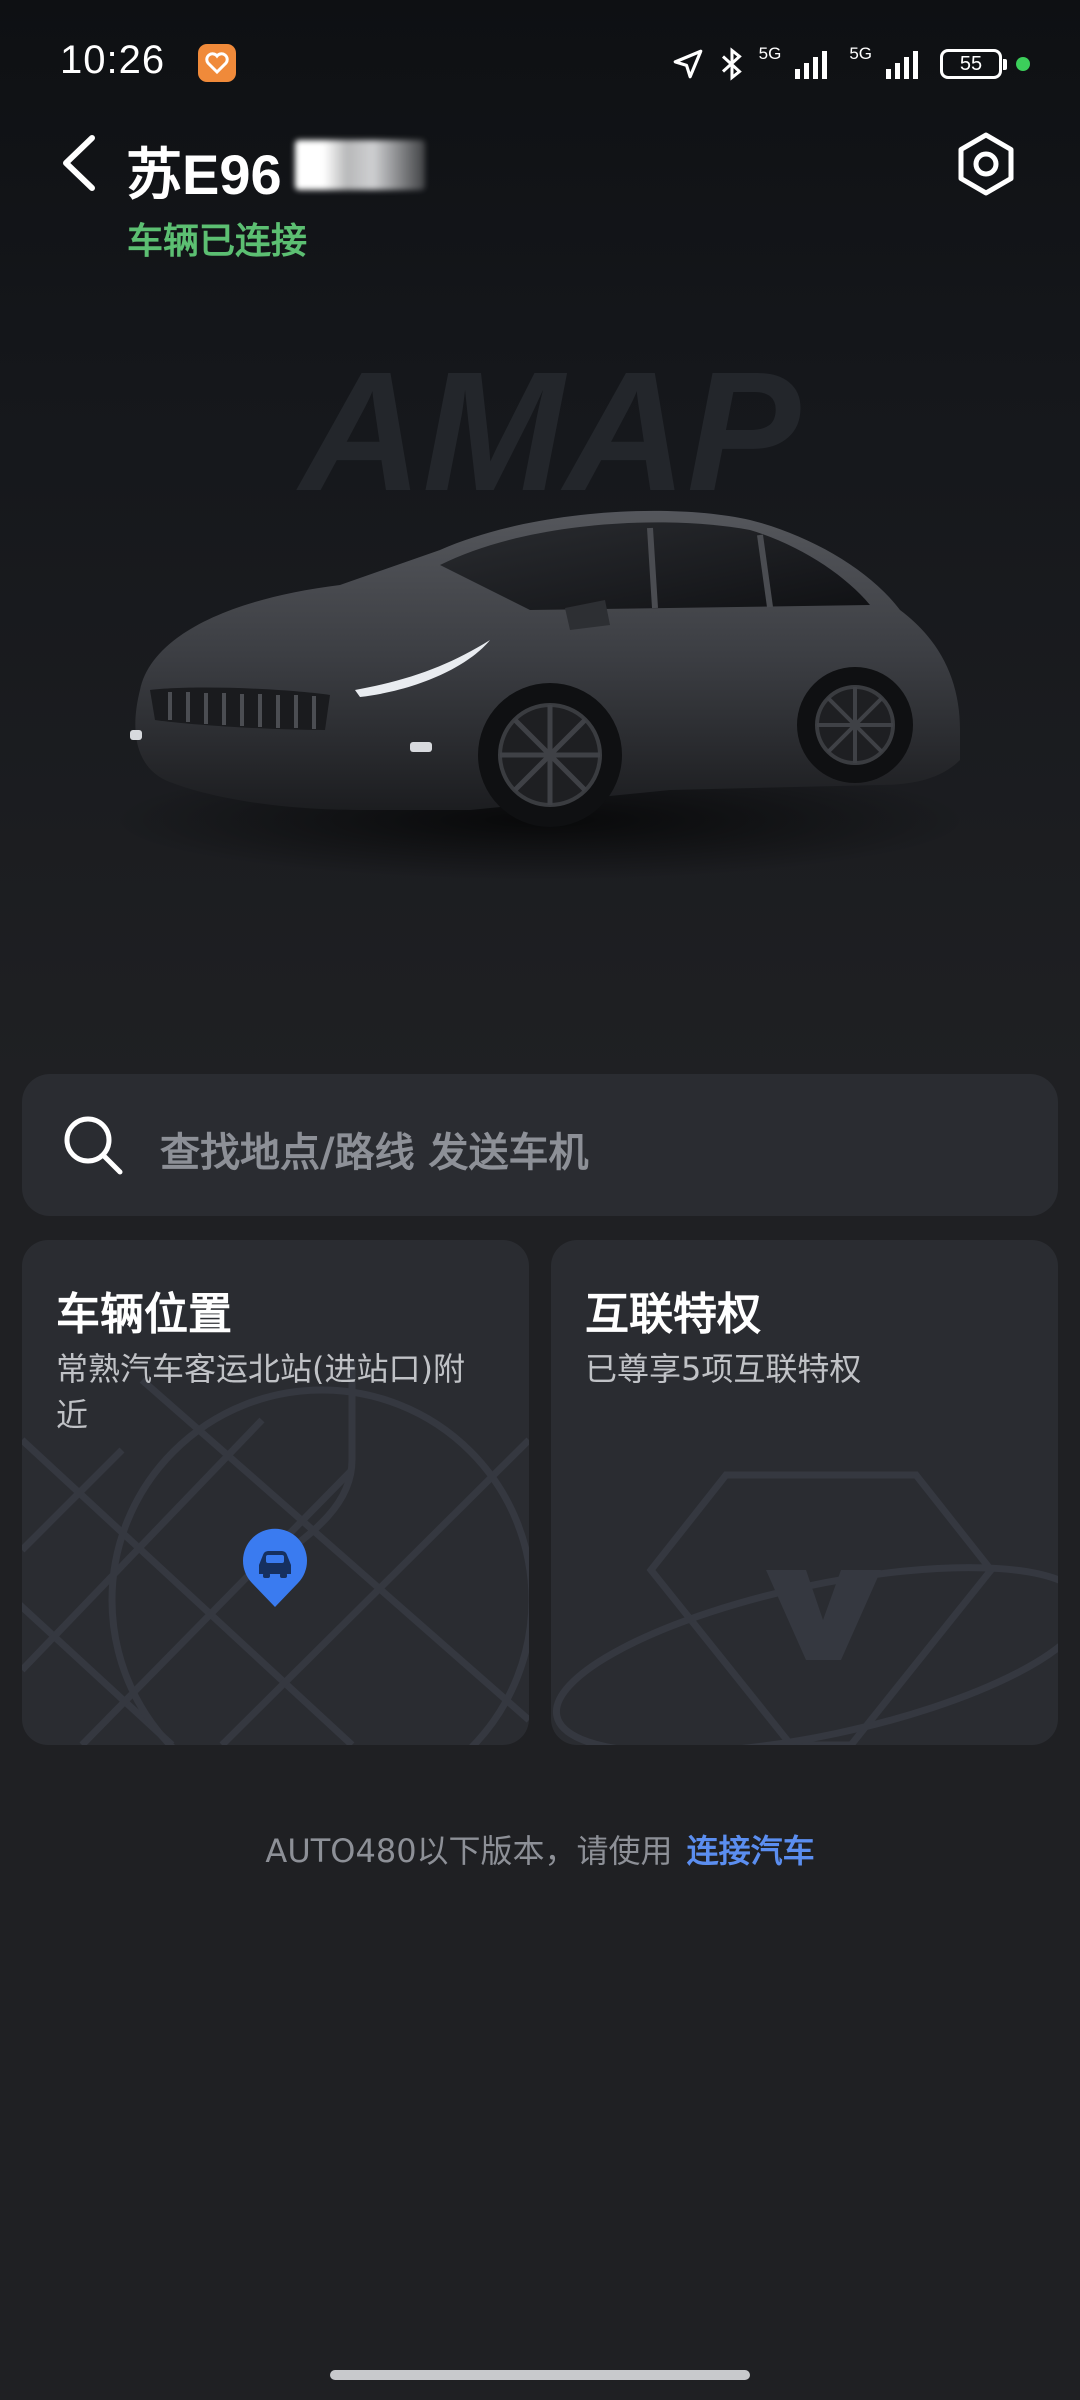 The width and height of the screenshot is (1080, 2400). Describe the element at coordinates (540, 60) in the screenshot. I see `status-bar: 10:26 5G 5G 55` at that location.